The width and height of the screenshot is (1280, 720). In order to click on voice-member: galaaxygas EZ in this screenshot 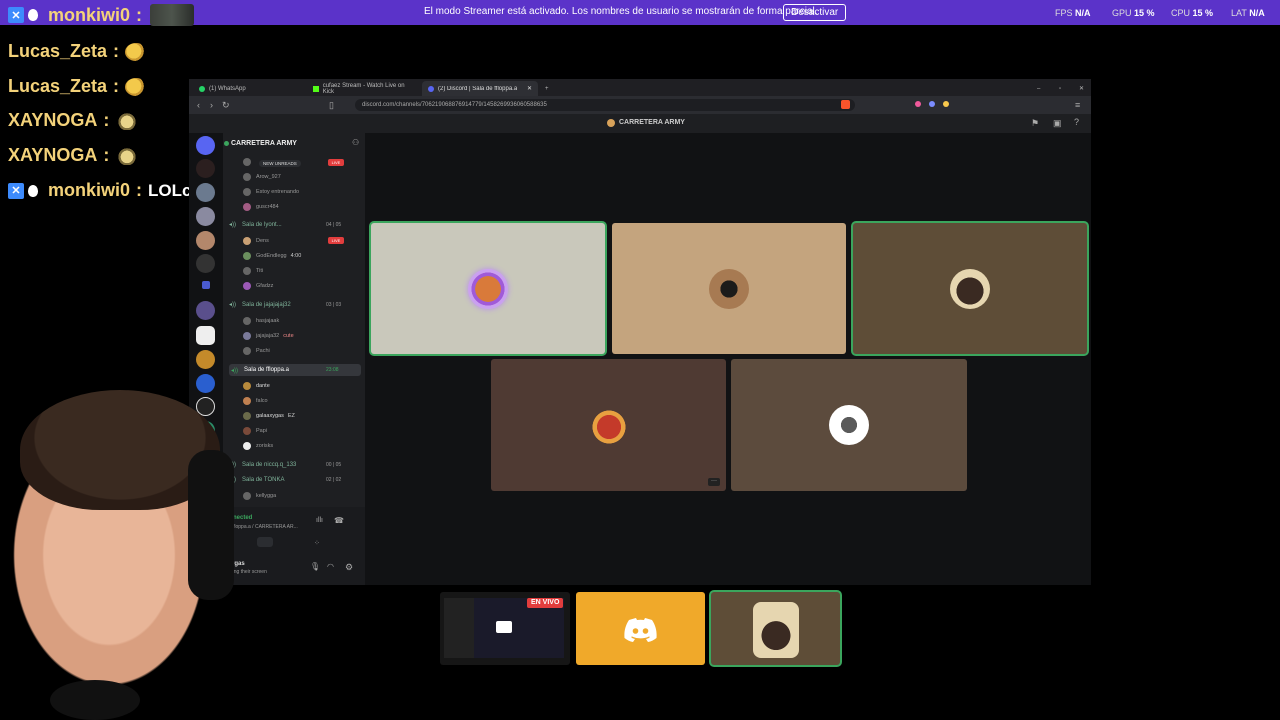, I will do `click(269, 416)`.